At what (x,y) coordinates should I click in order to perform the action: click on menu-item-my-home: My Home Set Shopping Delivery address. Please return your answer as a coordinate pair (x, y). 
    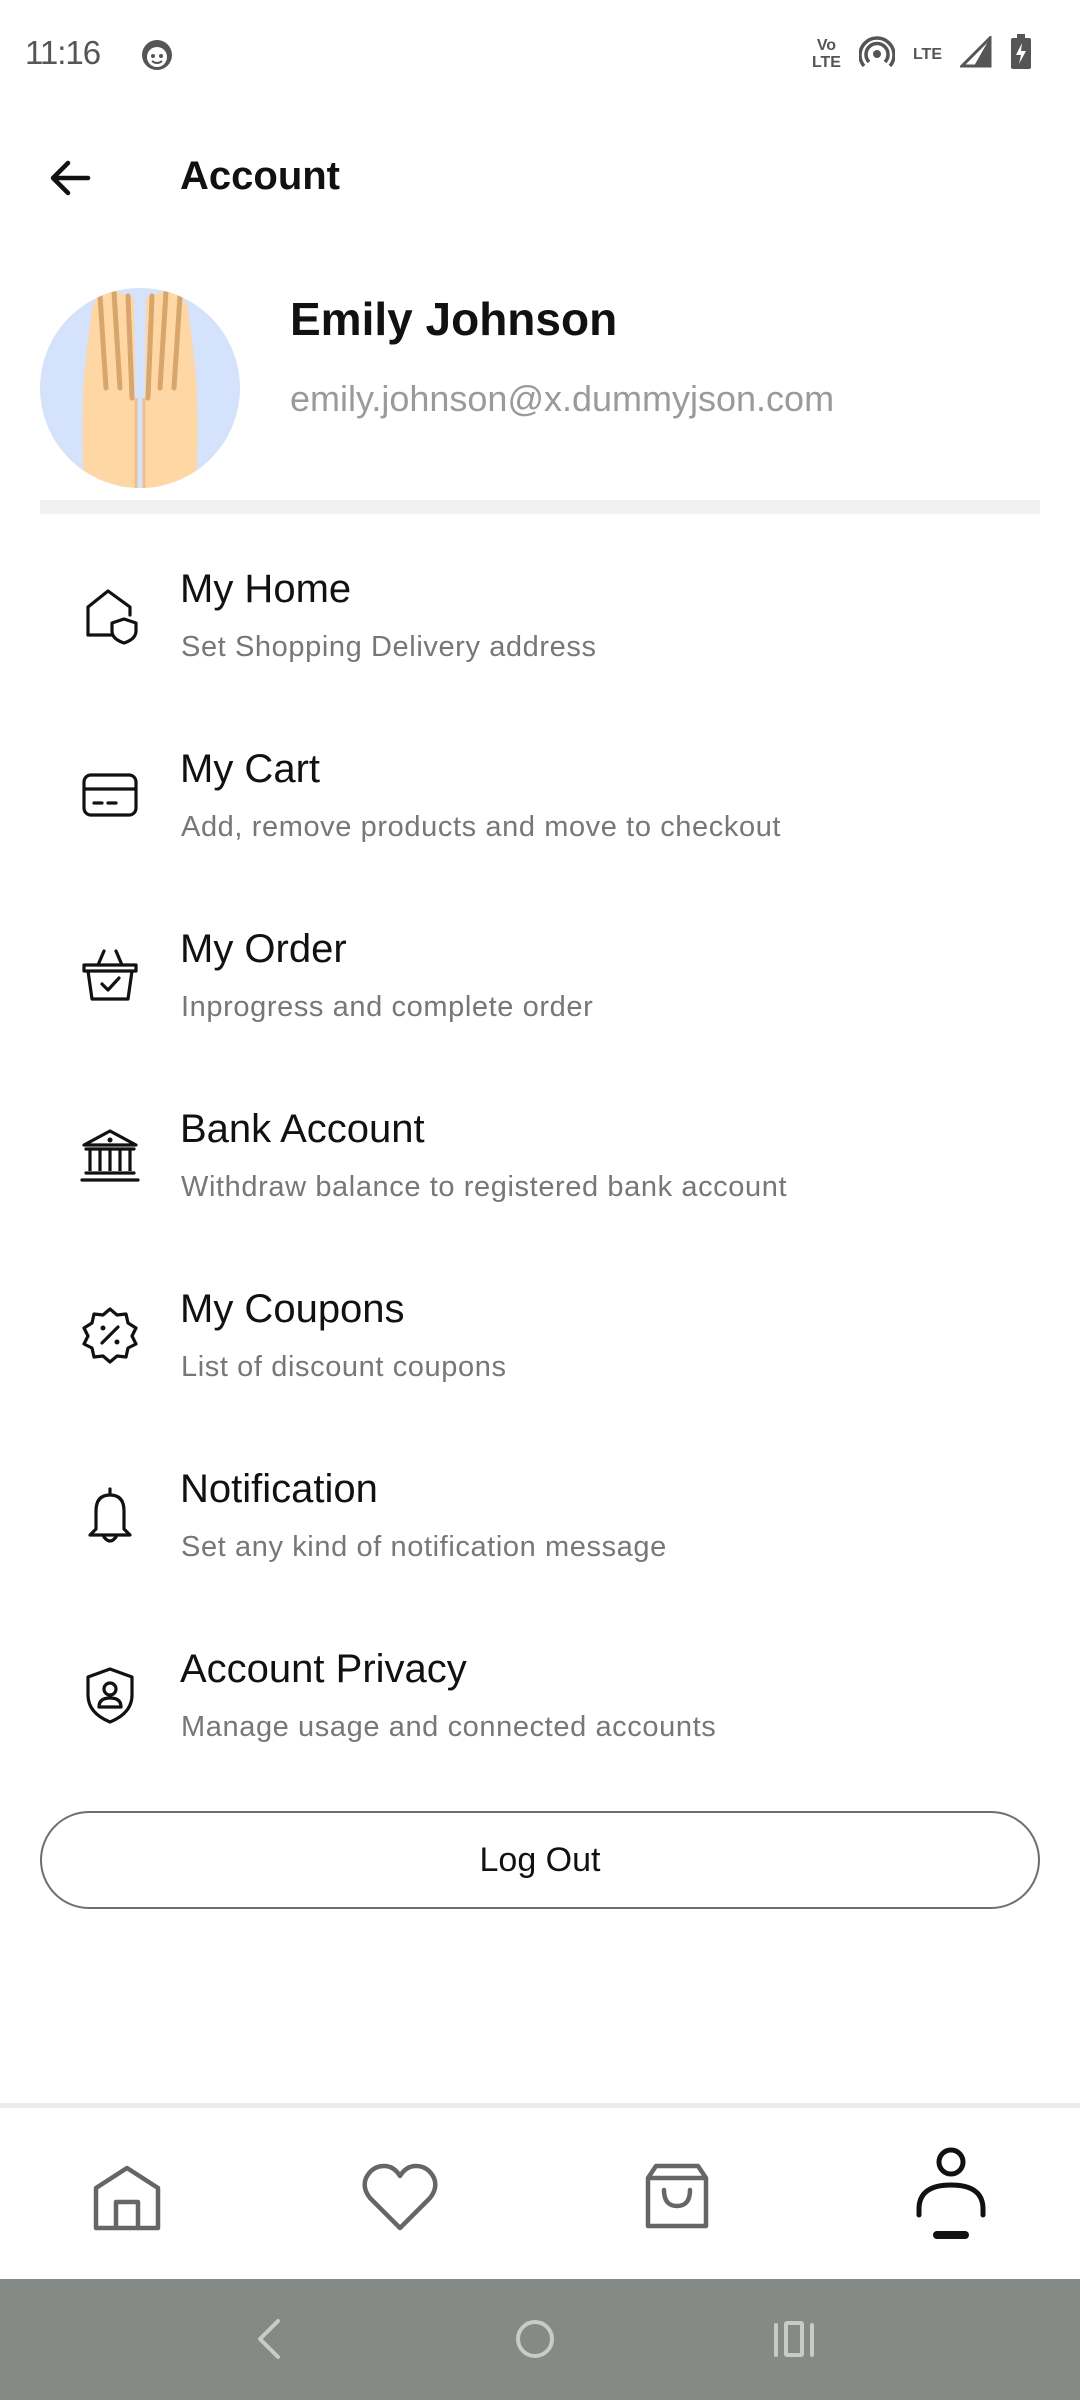
    Looking at the image, I should click on (540, 615).